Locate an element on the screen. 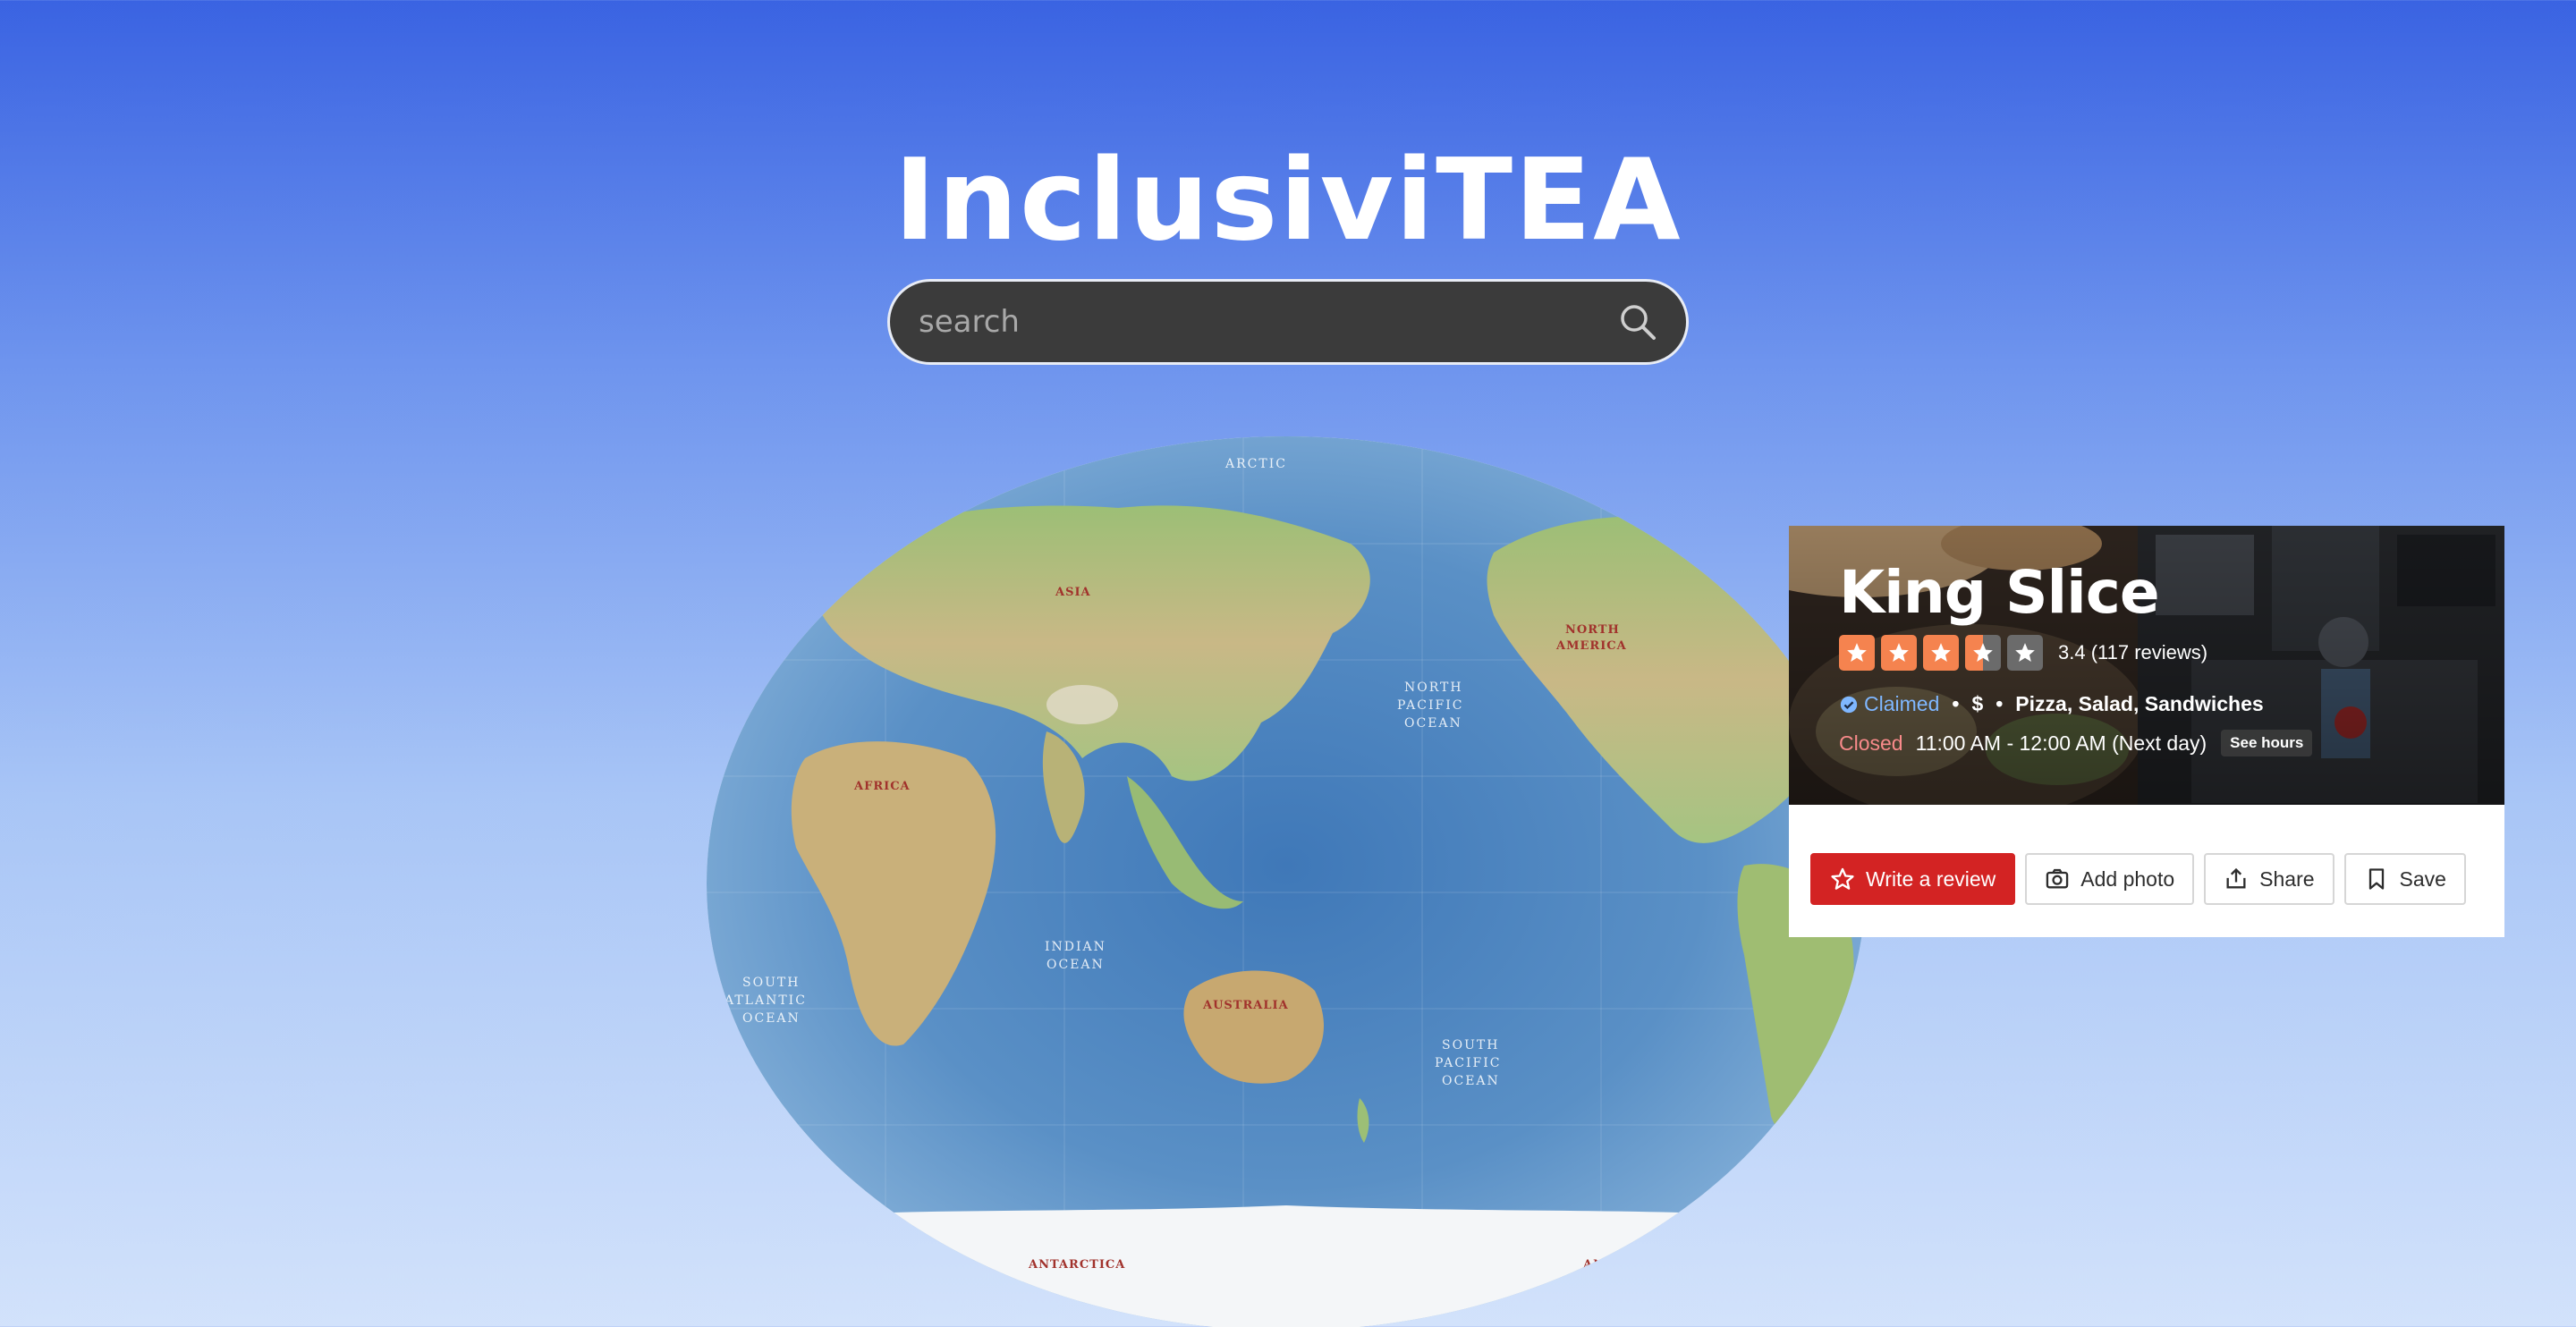  action-bar: Write a review Add photo Share Save is located at coordinates (2143, 879).